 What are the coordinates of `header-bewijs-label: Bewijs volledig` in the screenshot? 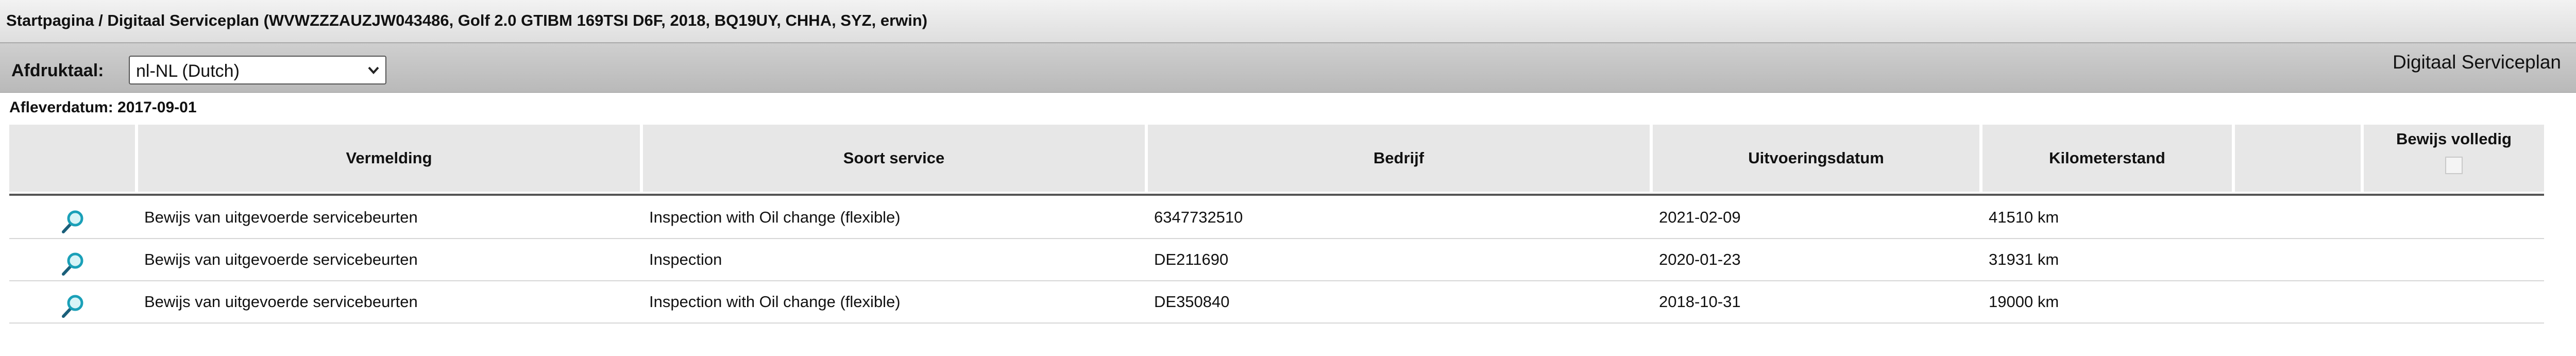 It's located at (2454, 139).